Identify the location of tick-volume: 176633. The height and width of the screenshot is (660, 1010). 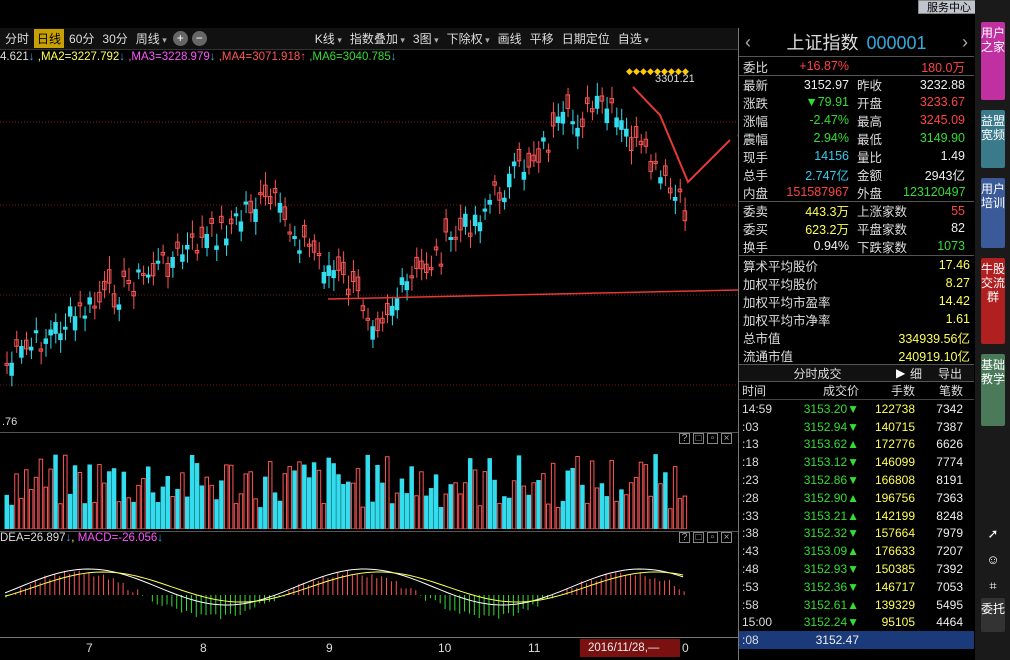
(894, 551).